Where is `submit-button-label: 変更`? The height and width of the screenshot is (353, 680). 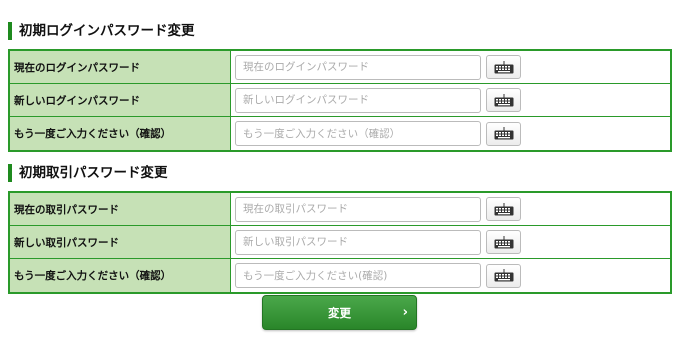
submit-button-label: 変更 is located at coordinates (339, 312).